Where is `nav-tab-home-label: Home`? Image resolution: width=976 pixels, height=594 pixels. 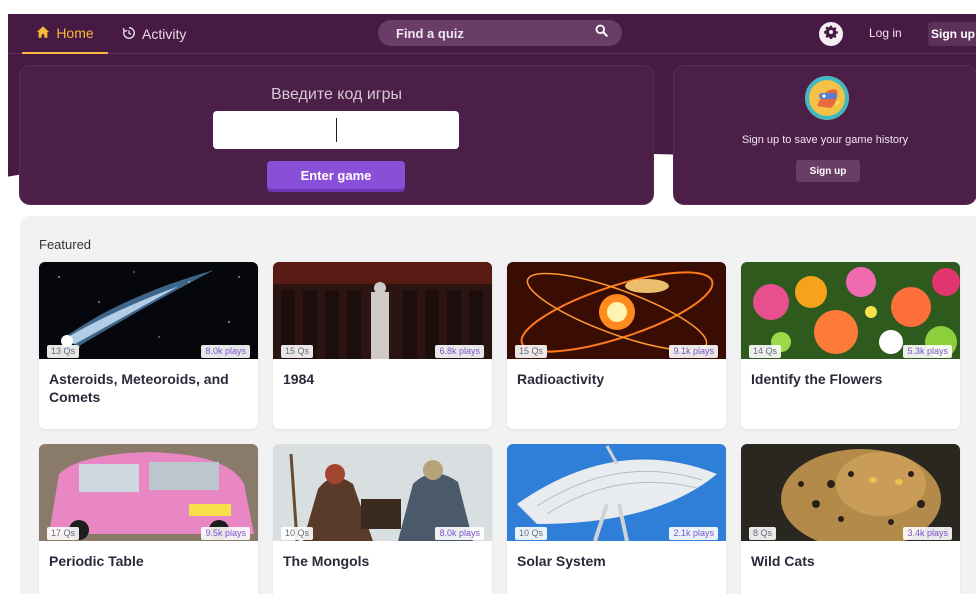 nav-tab-home-label: Home is located at coordinates (75, 33).